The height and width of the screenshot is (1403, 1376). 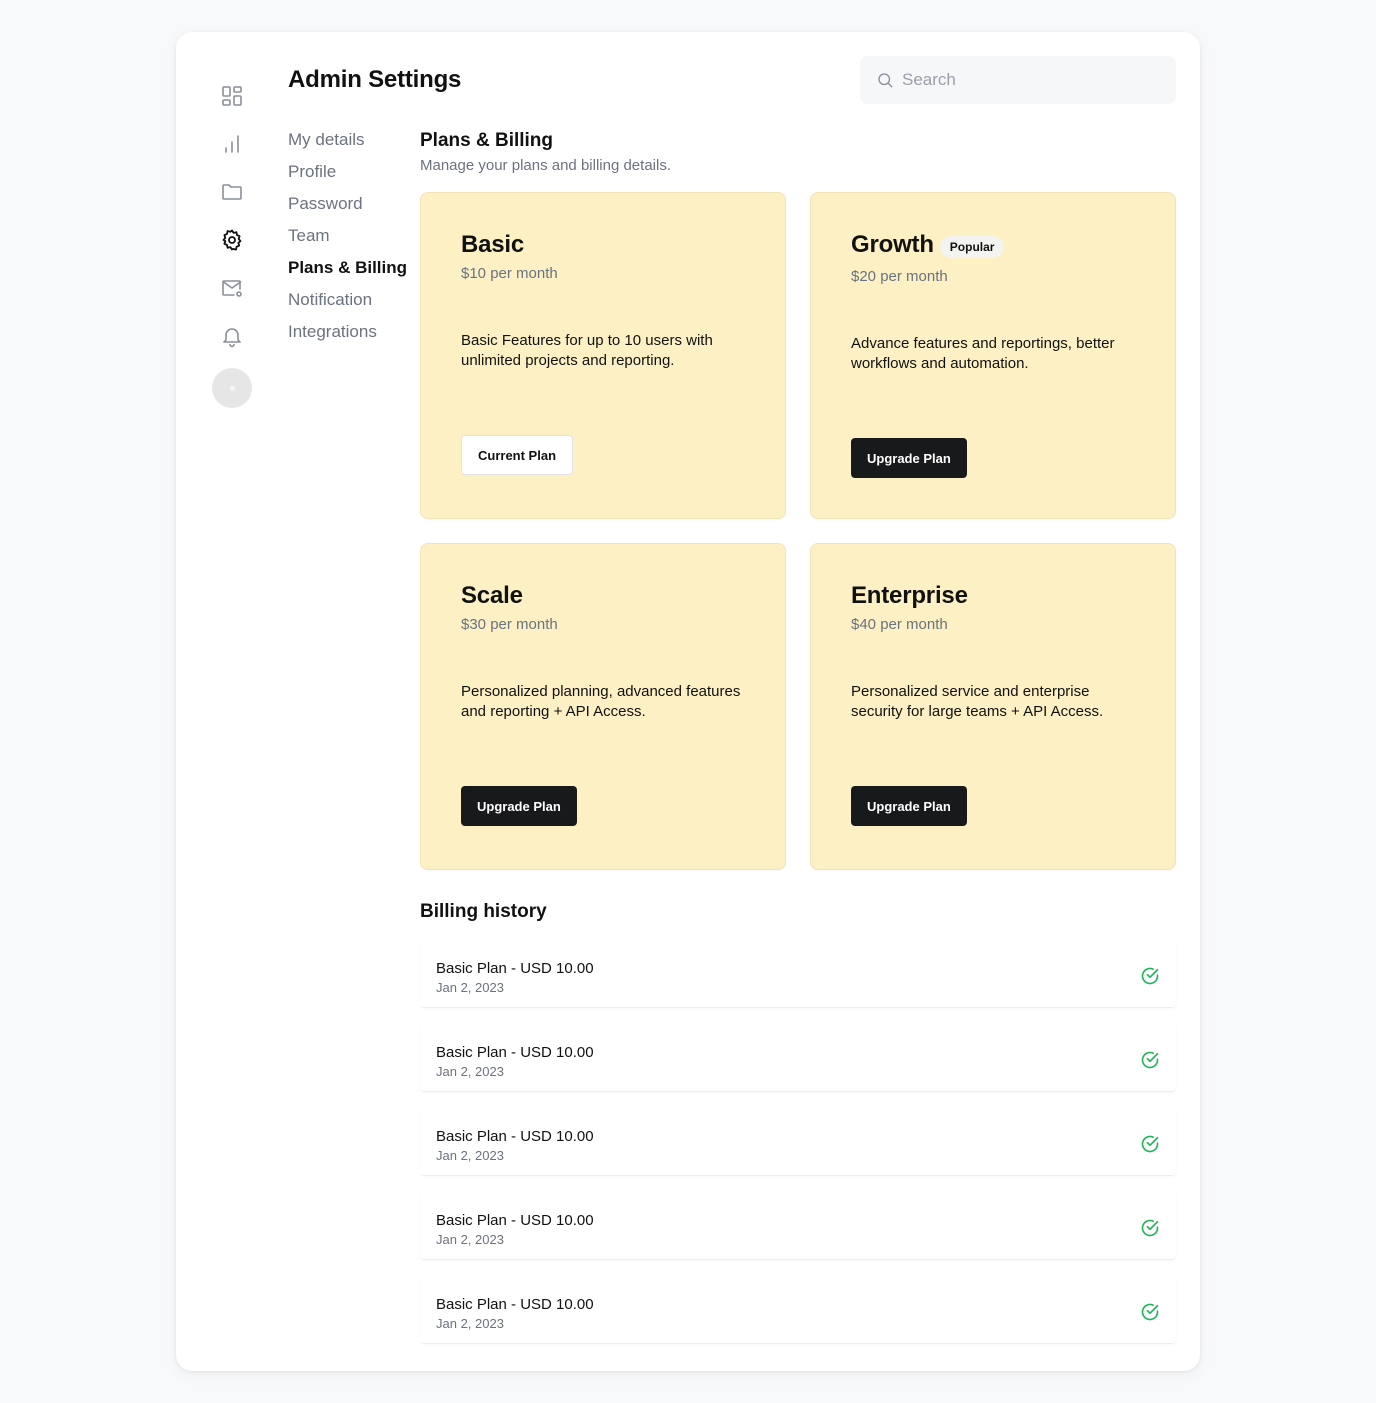 I want to click on plan-name: Scale, so click(x=492, y=595).